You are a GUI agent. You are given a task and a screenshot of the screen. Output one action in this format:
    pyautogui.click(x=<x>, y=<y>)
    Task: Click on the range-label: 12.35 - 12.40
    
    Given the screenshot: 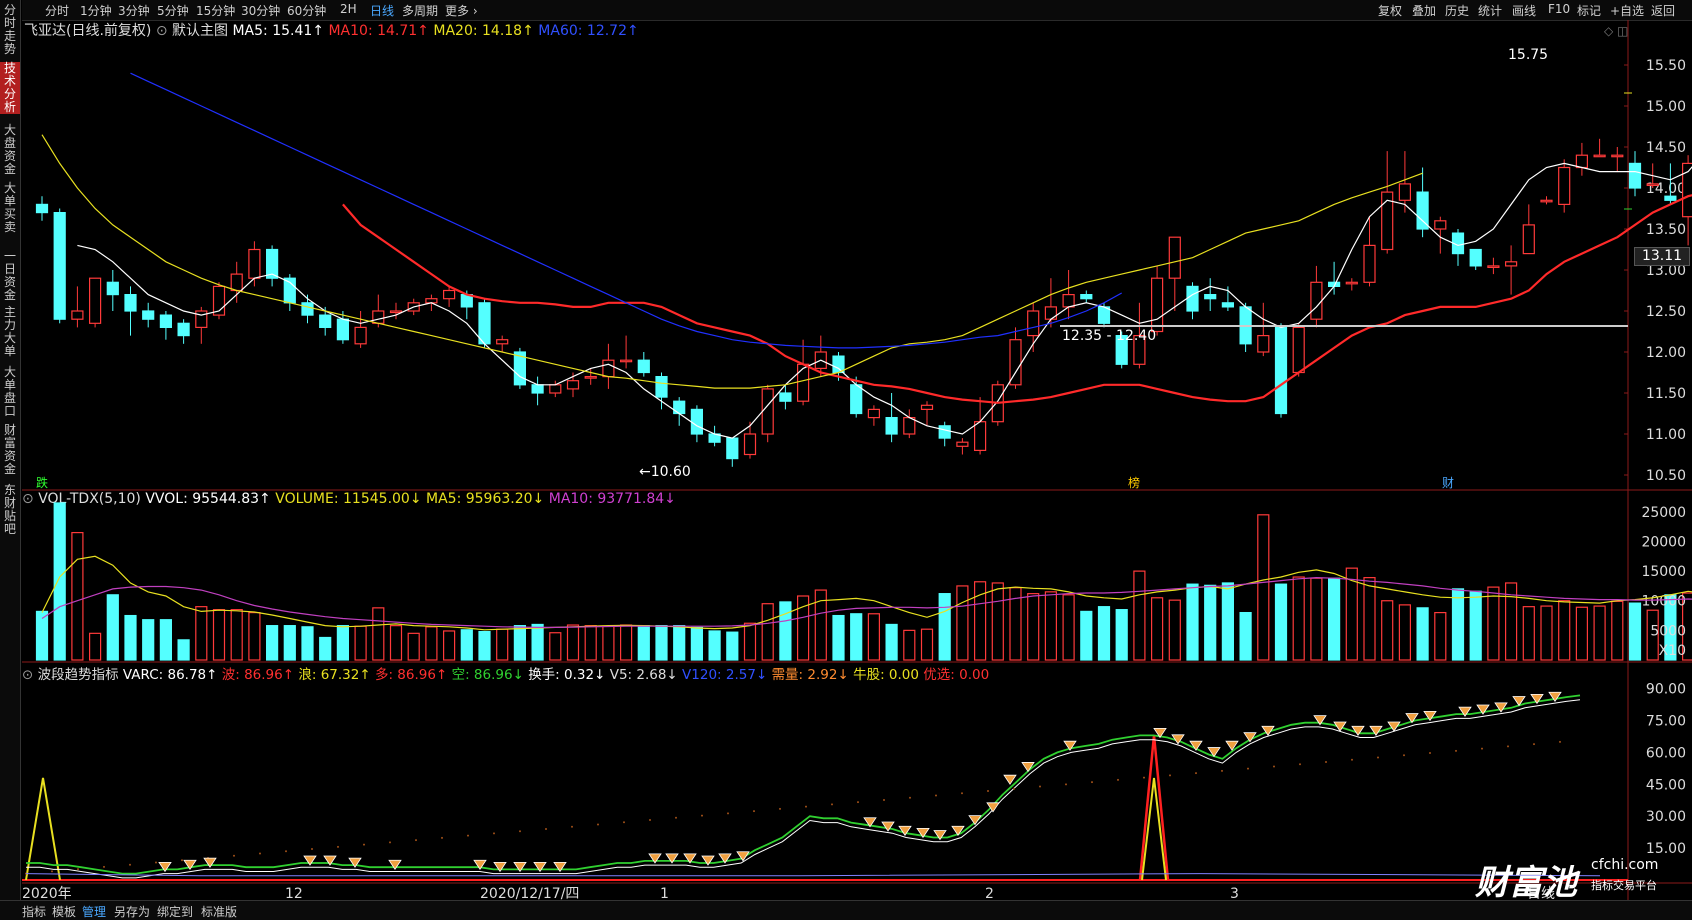 What is the action you would take?
    pyautogui.click(x=1109, y=336)
    